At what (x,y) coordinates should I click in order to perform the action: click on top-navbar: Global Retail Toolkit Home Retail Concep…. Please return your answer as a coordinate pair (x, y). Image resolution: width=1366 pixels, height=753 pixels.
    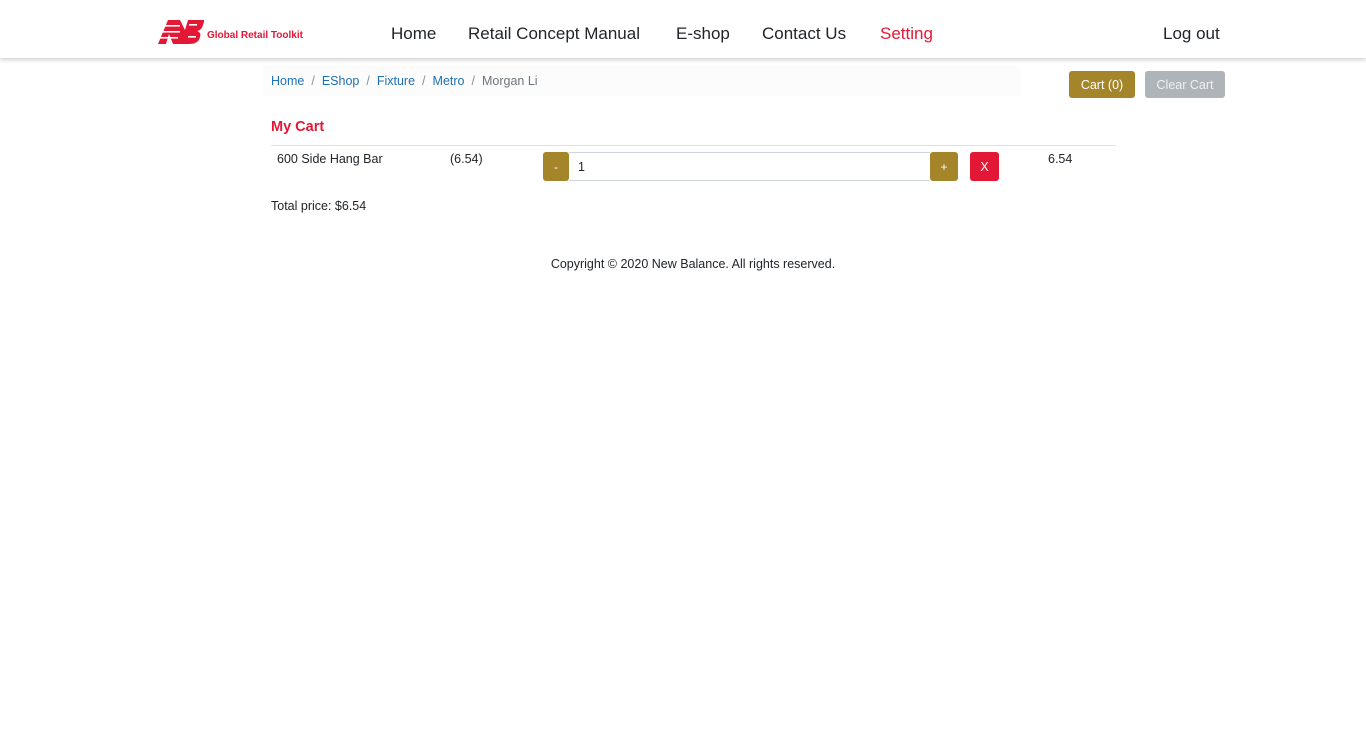
    Looking at the image, I should click on (683, 29).